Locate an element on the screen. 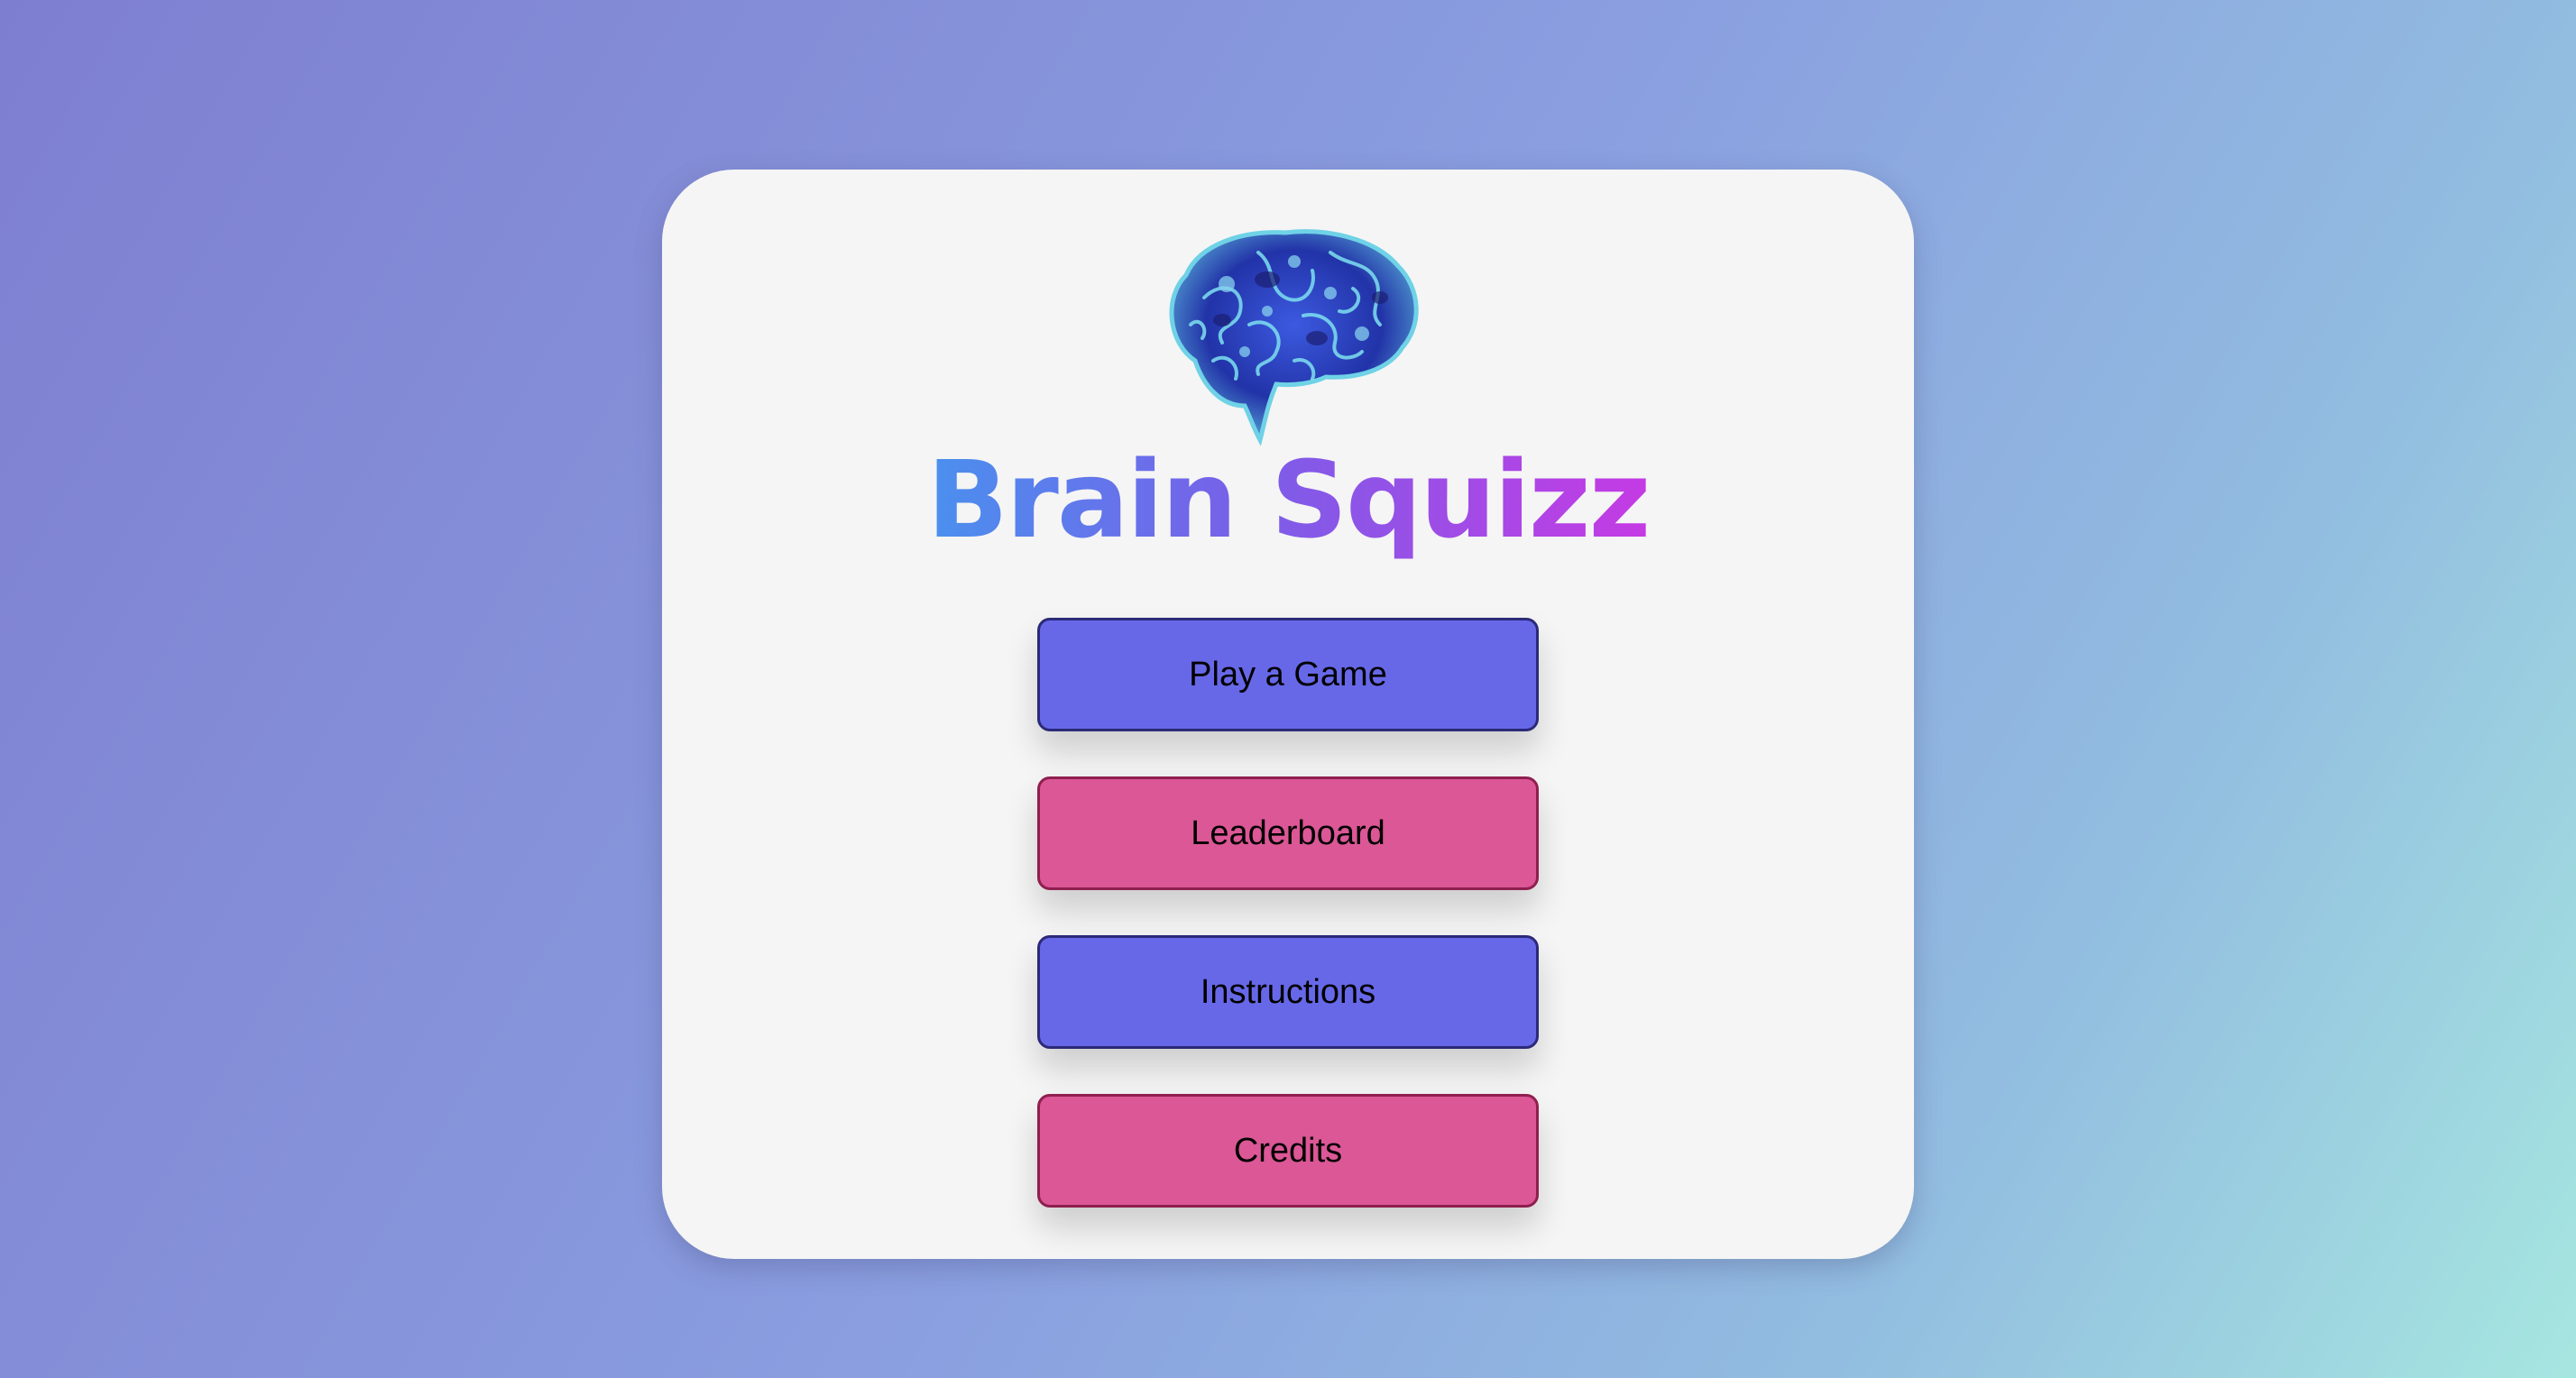 This screenshot has height=1378, width=2576. instructions-button: Instructions is located at coordinates (1288, 992).